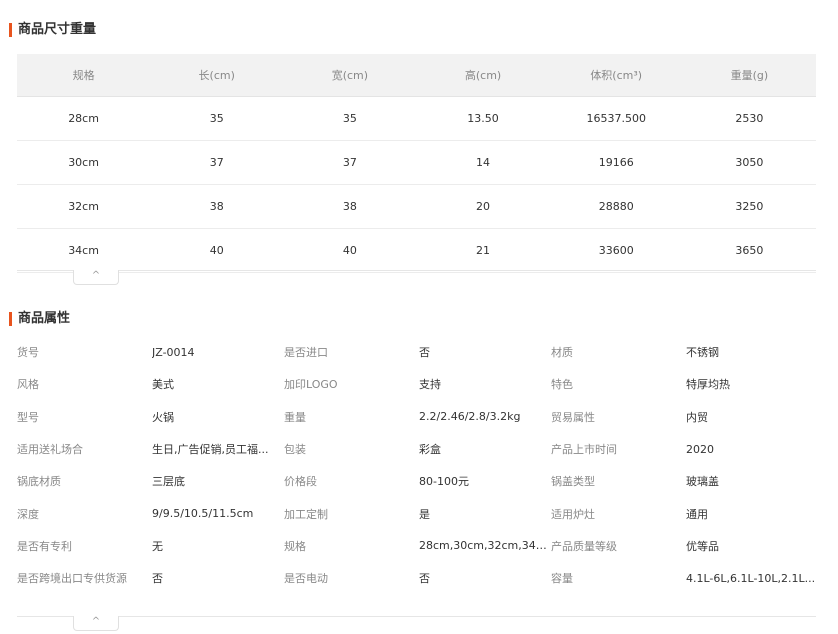 Image resolution: width=838 pixels, height=634 pixels. Describe the element at coordinates (295, 450) in the screenshot. I see `attribute-label: 包装` at that location.